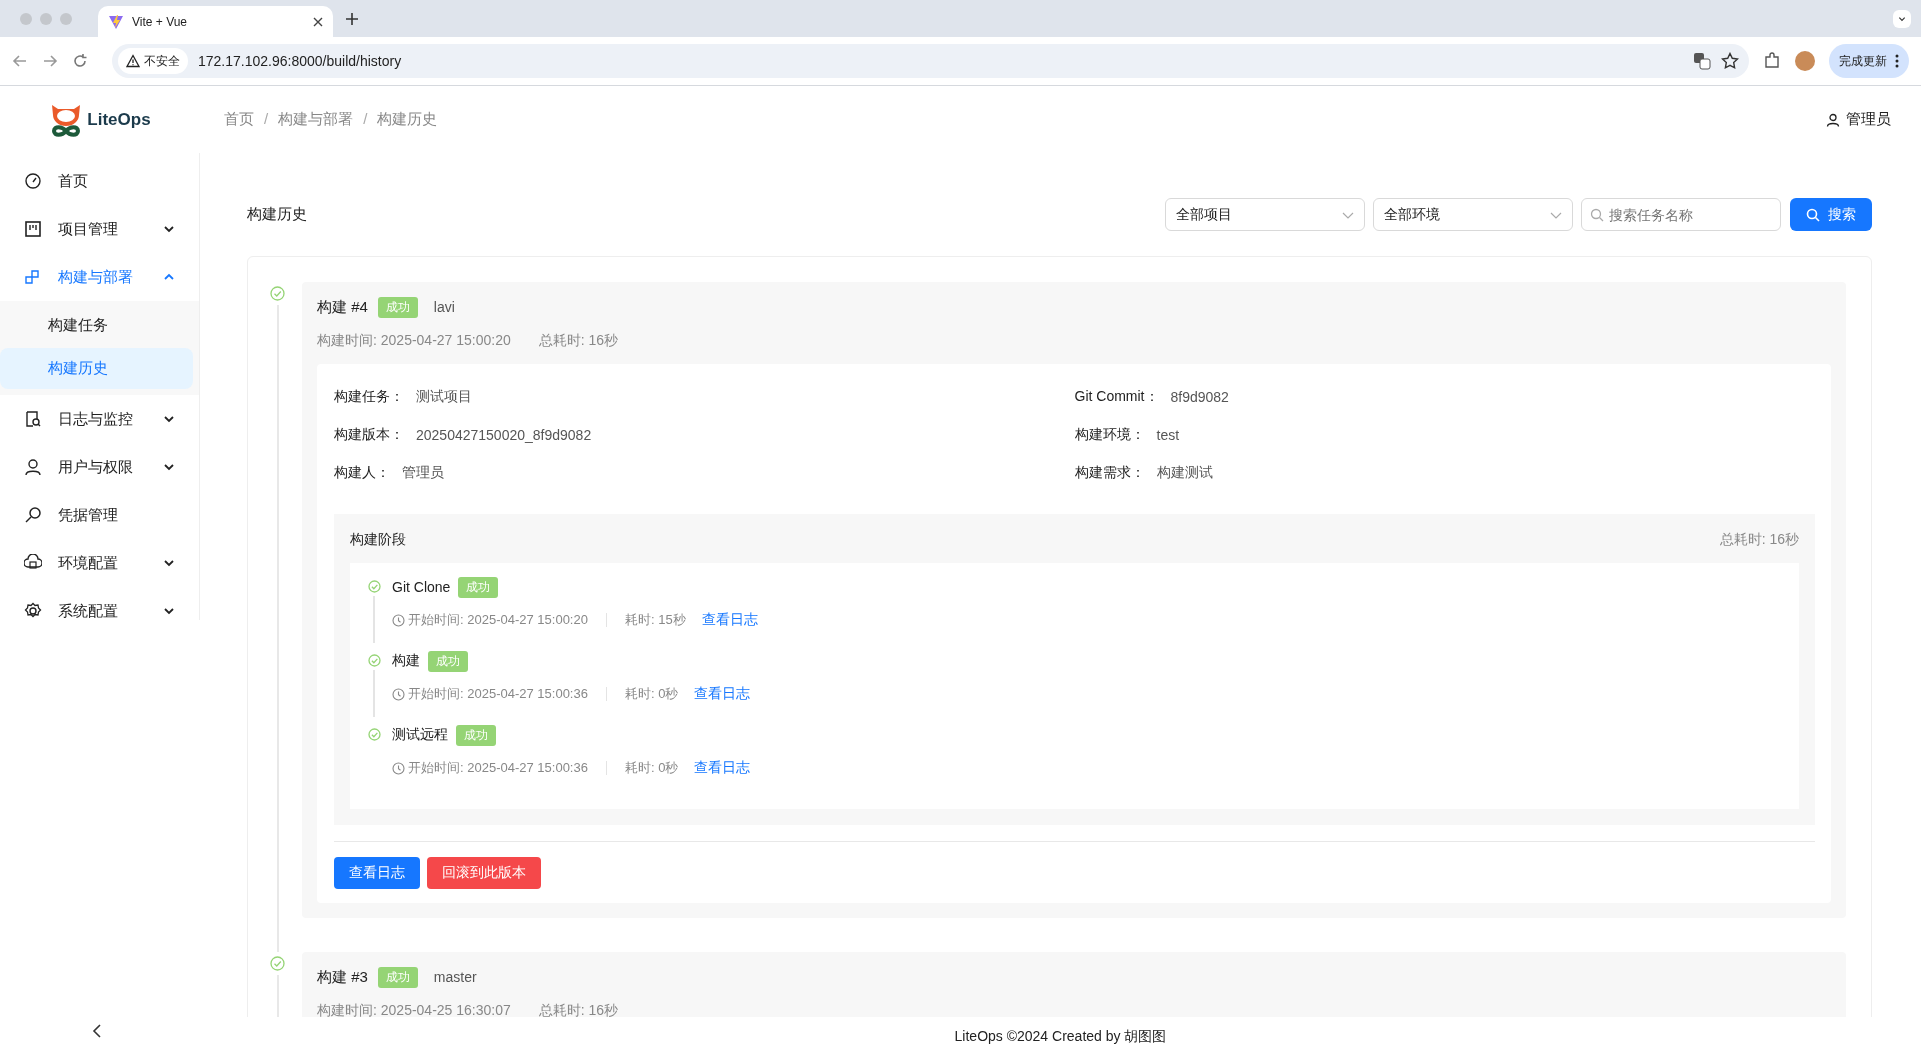 Image resolution: width=1921 pixels, height=1056 pixels. Describe the element at coordinates (99, 419) in the screenshot. I see `menu-item: 日志与监控` at that location.